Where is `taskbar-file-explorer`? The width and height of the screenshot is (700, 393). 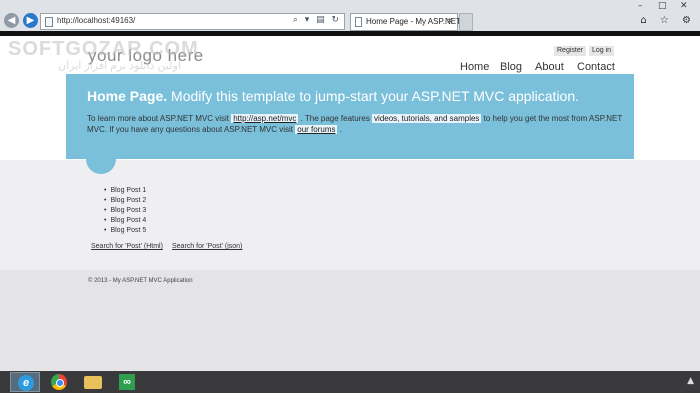
taskbar-file-explorer is located at coordinates (93, 382).